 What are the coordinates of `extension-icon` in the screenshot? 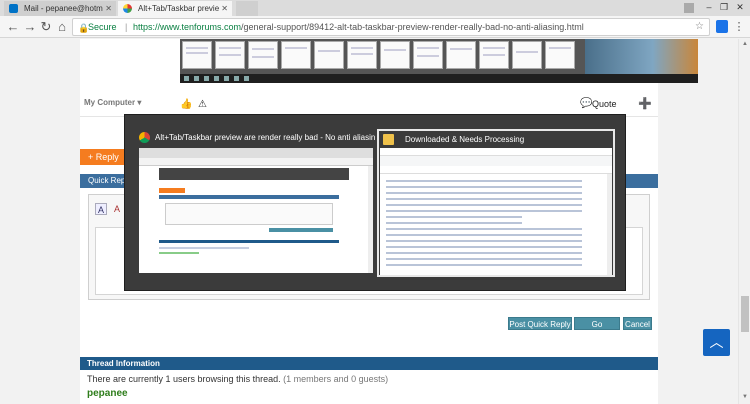 It's located at (722, 26).